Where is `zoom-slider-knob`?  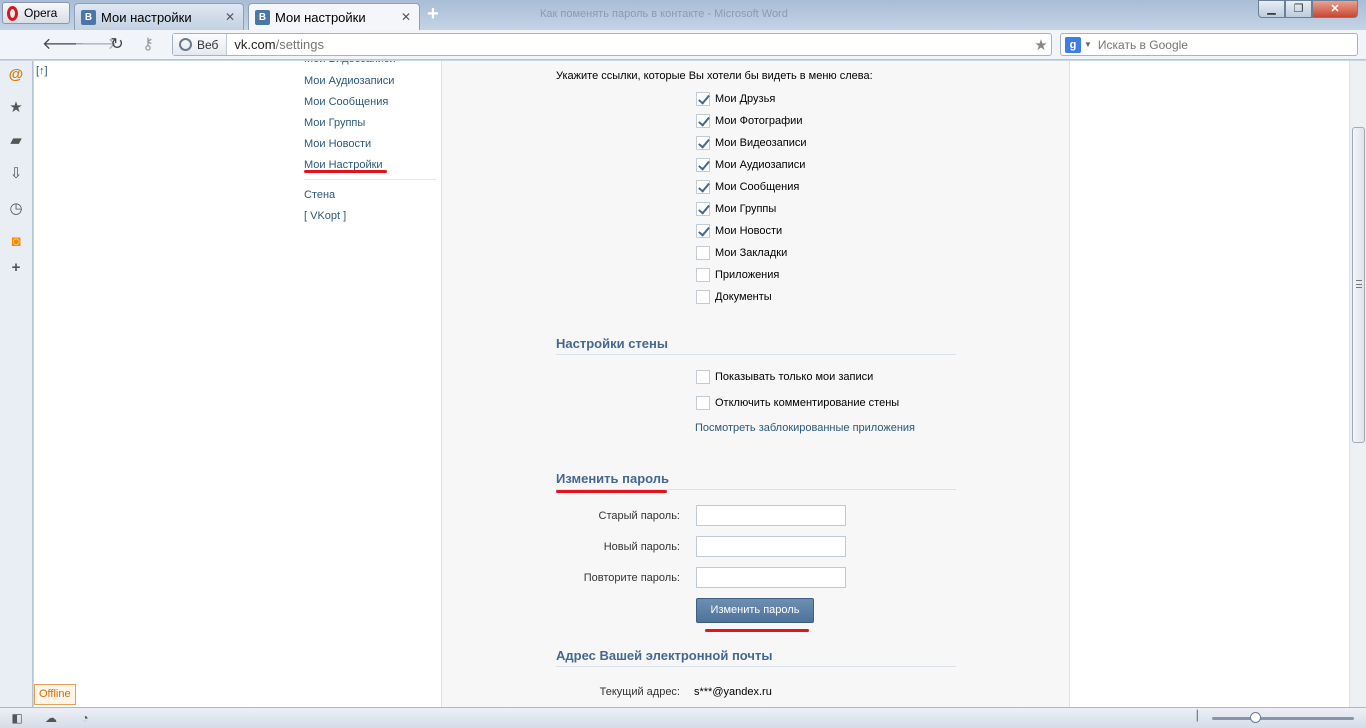
zoom-slider-knob is located at coordinates (1255, 717).